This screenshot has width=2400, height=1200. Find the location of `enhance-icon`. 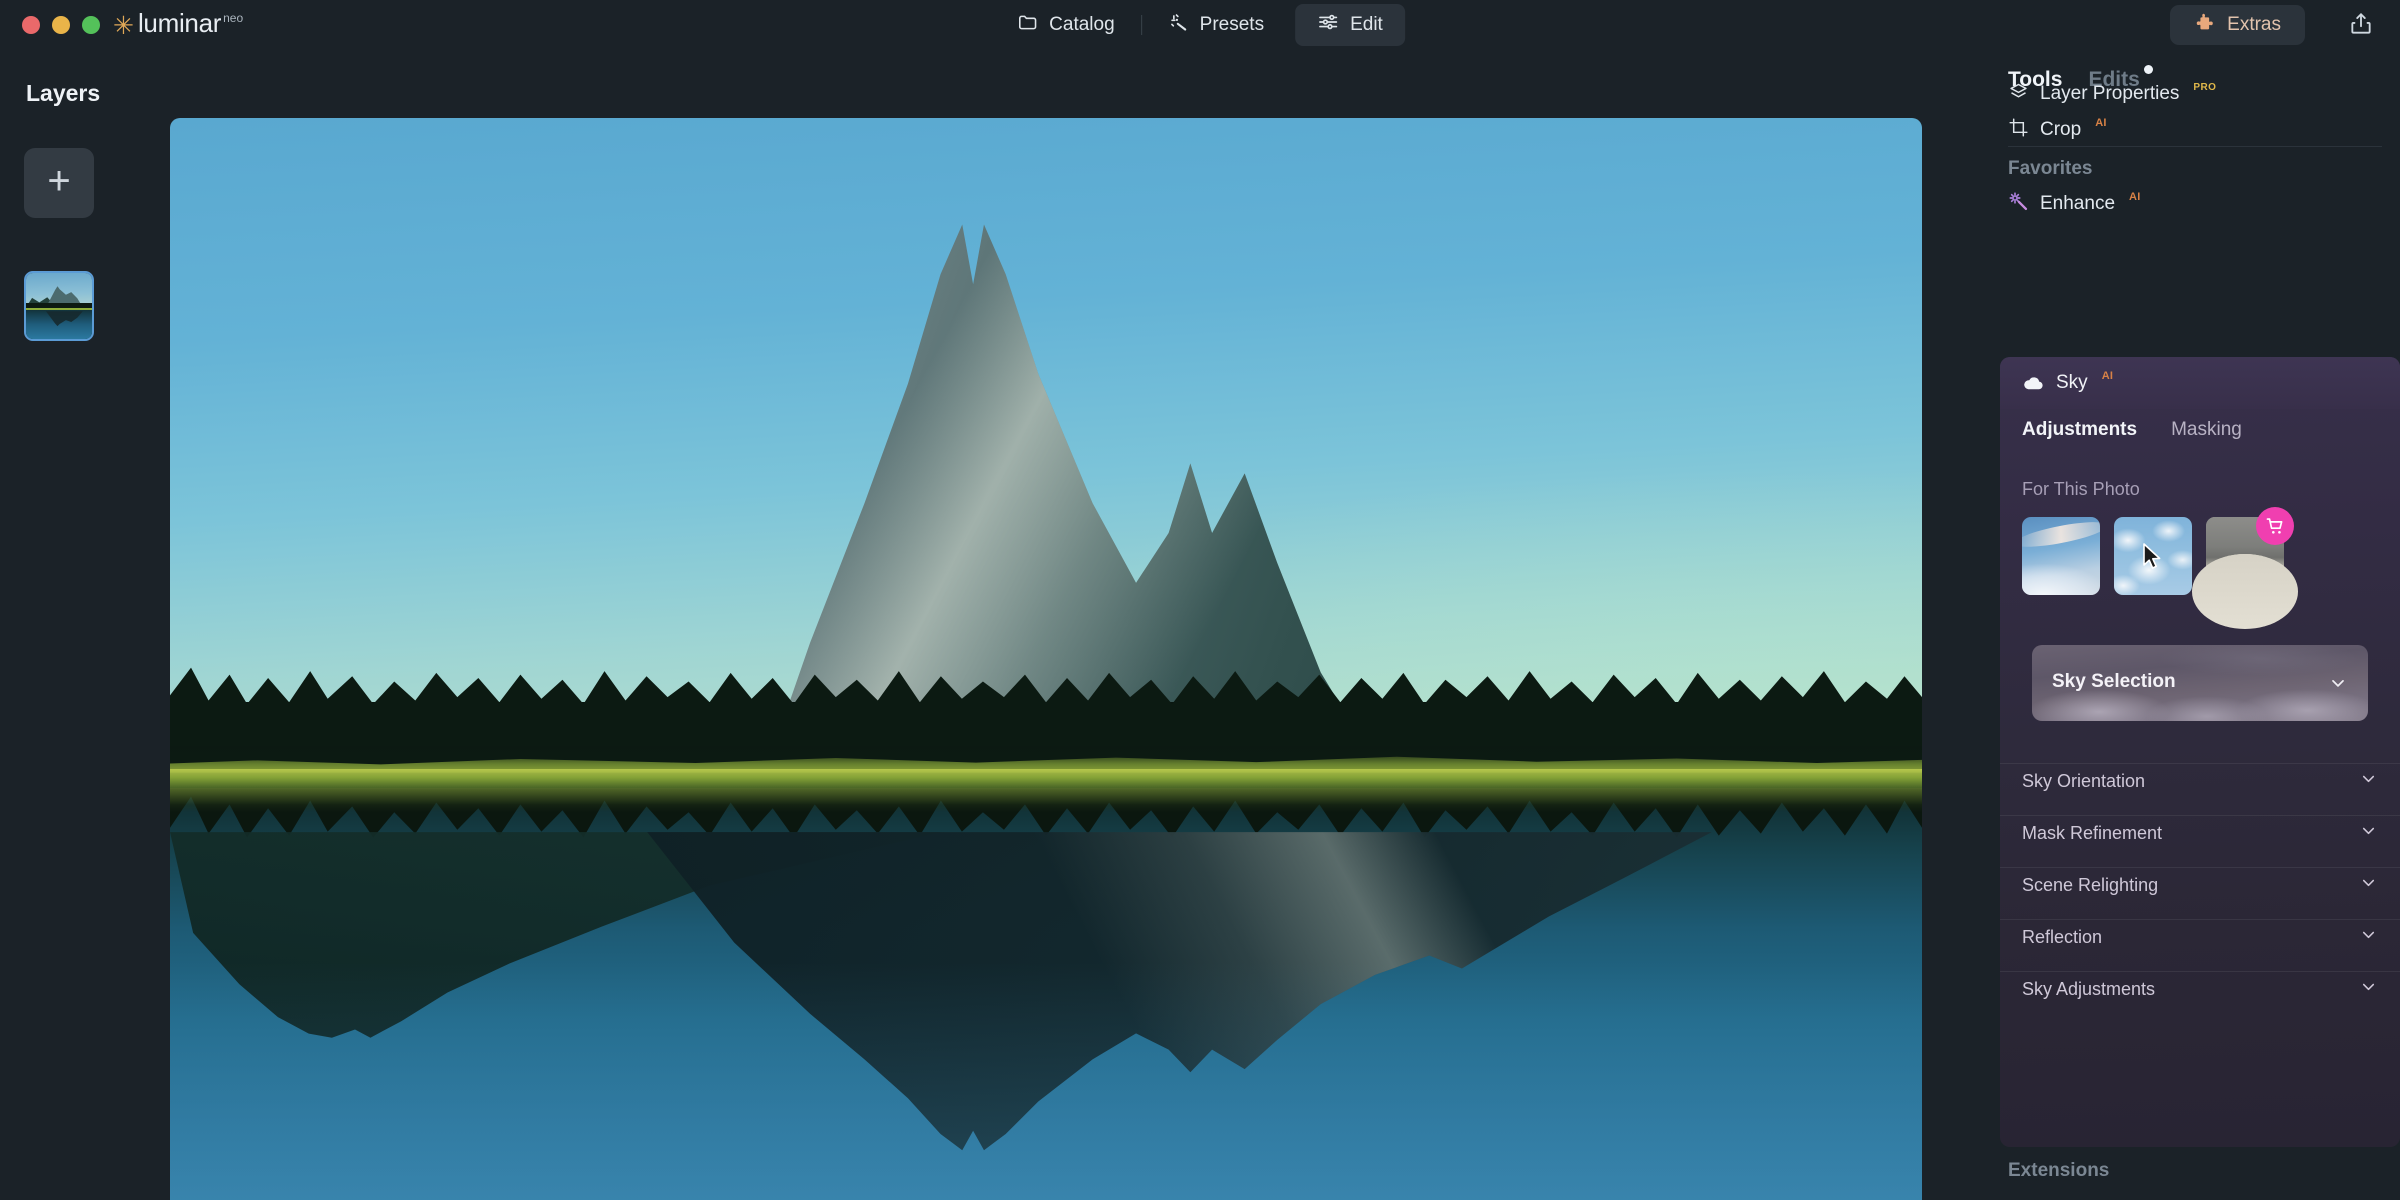

enhance-icon is located at coordinates (2018, 204).